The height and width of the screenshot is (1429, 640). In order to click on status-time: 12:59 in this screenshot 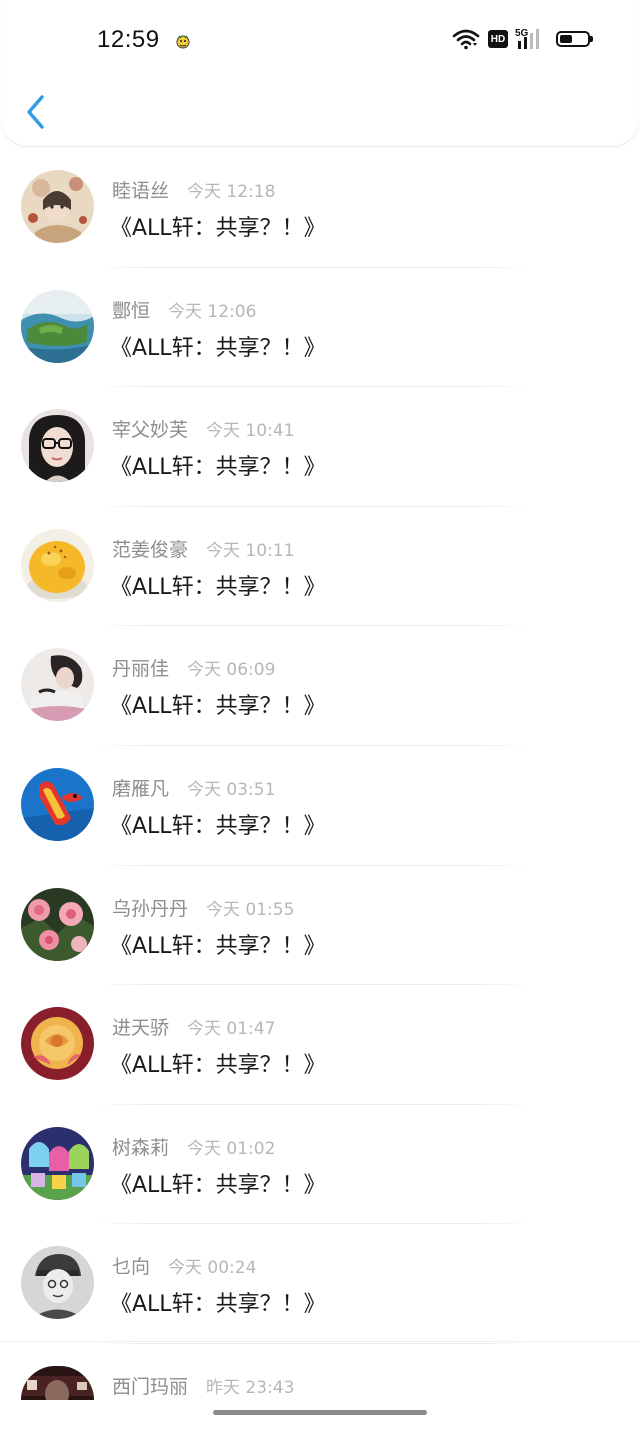, I will do `click(128, 39)`.